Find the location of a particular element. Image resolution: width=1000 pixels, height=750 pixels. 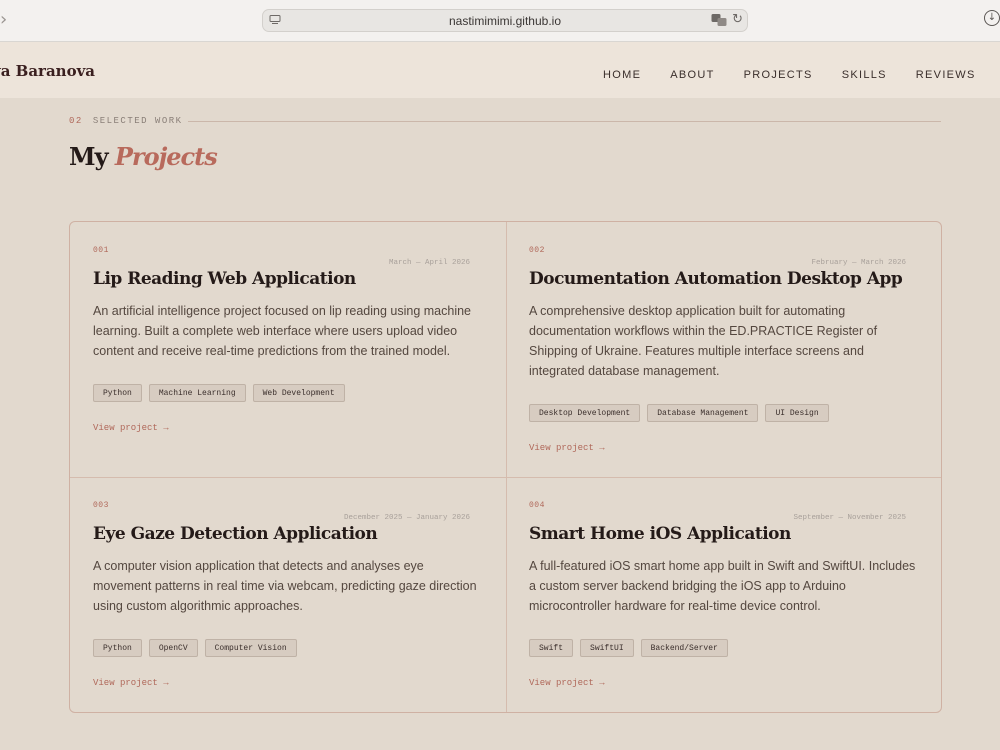

site-brand: ya Baranova is located at coordinates (47, 71).